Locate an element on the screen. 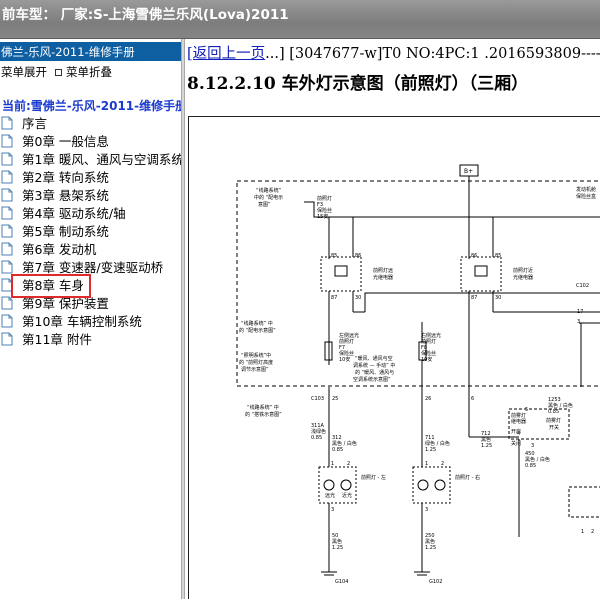 This screenshot has width=600, height=599. pin-label: 4 is located at coordinates (518, 434).